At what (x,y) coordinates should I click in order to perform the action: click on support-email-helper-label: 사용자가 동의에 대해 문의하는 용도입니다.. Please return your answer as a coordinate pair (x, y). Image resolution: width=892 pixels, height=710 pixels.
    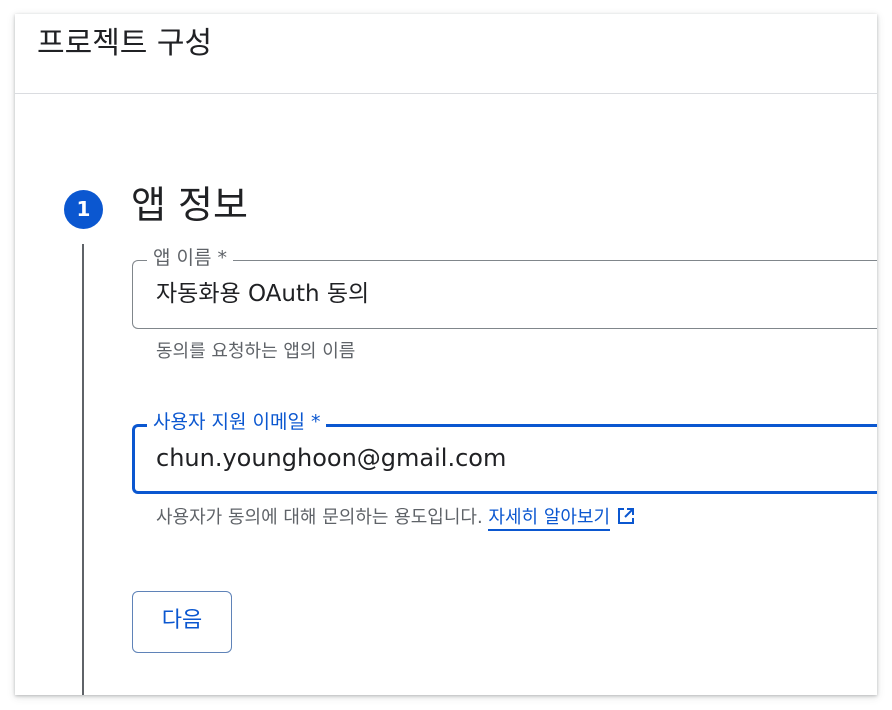
    Looking at the image, I should click on (319, 517).